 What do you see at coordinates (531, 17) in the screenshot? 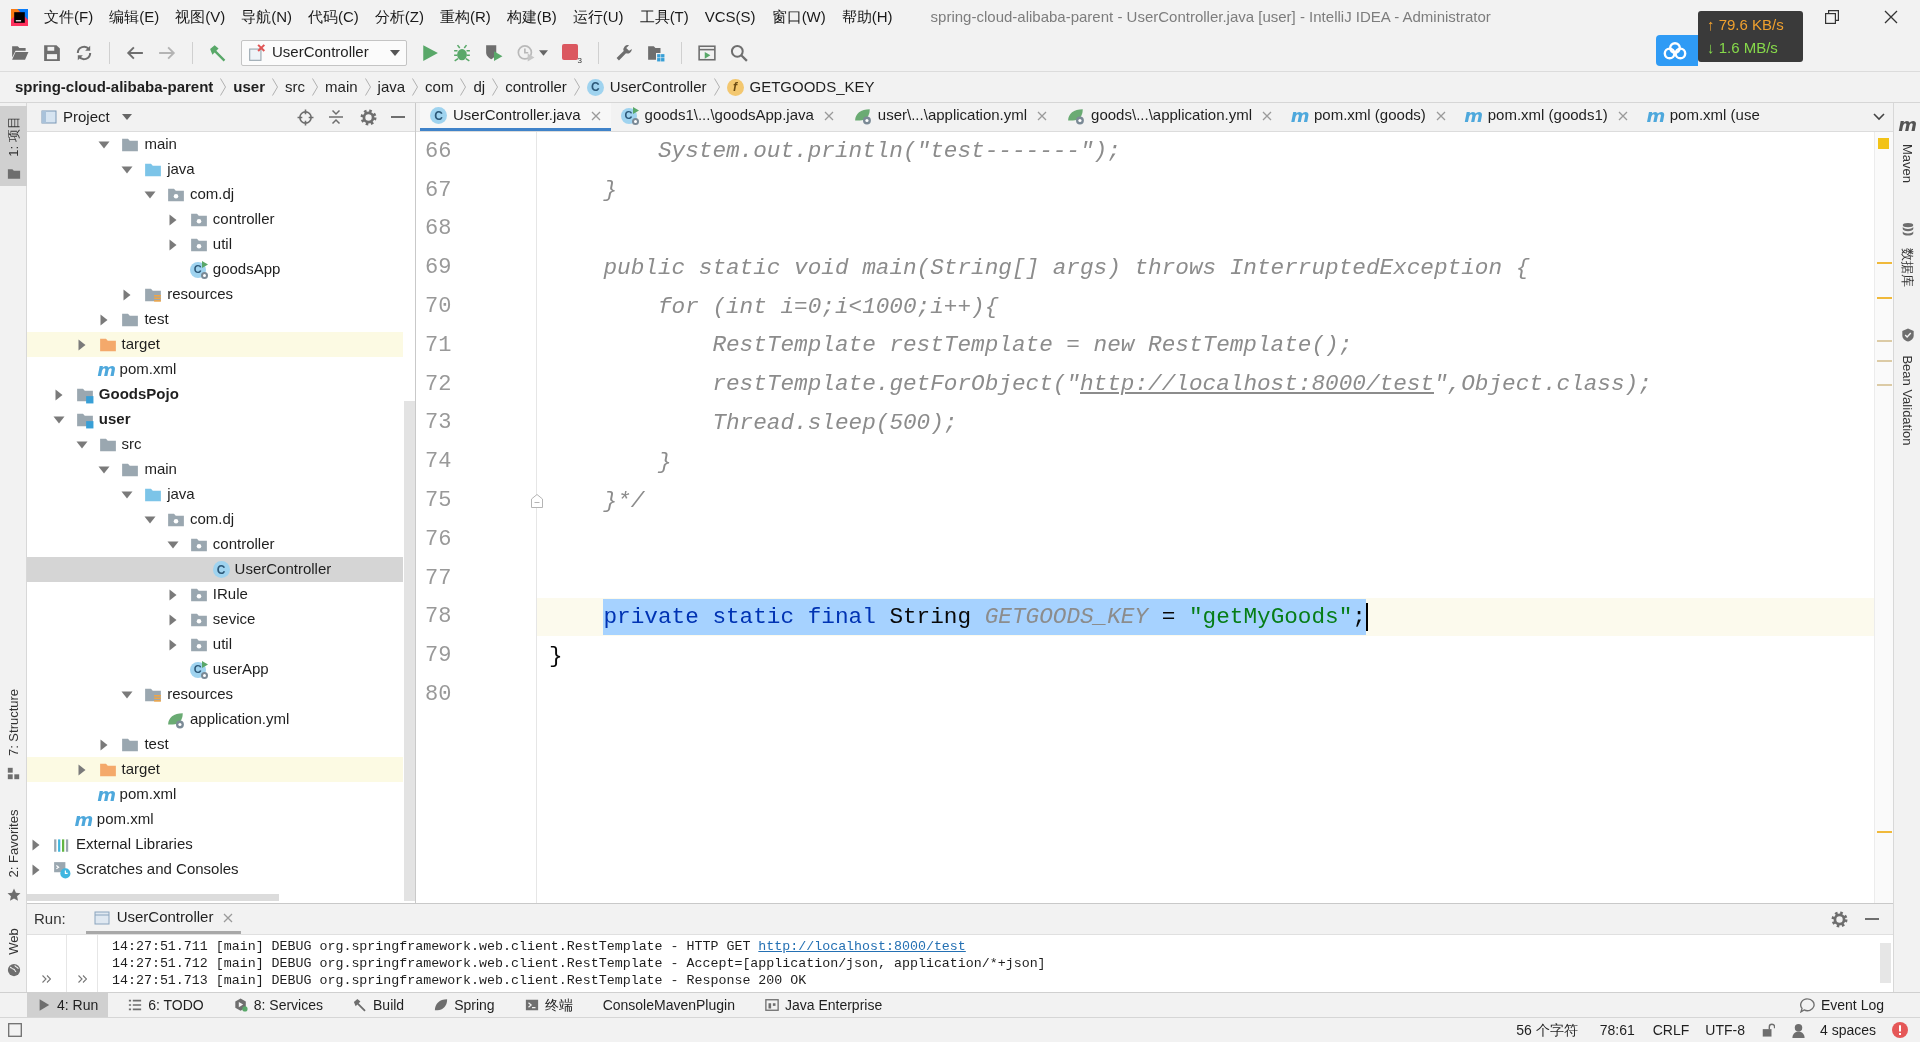
I see `menu-item: 构建(B)` at bounding box center [531, 17].